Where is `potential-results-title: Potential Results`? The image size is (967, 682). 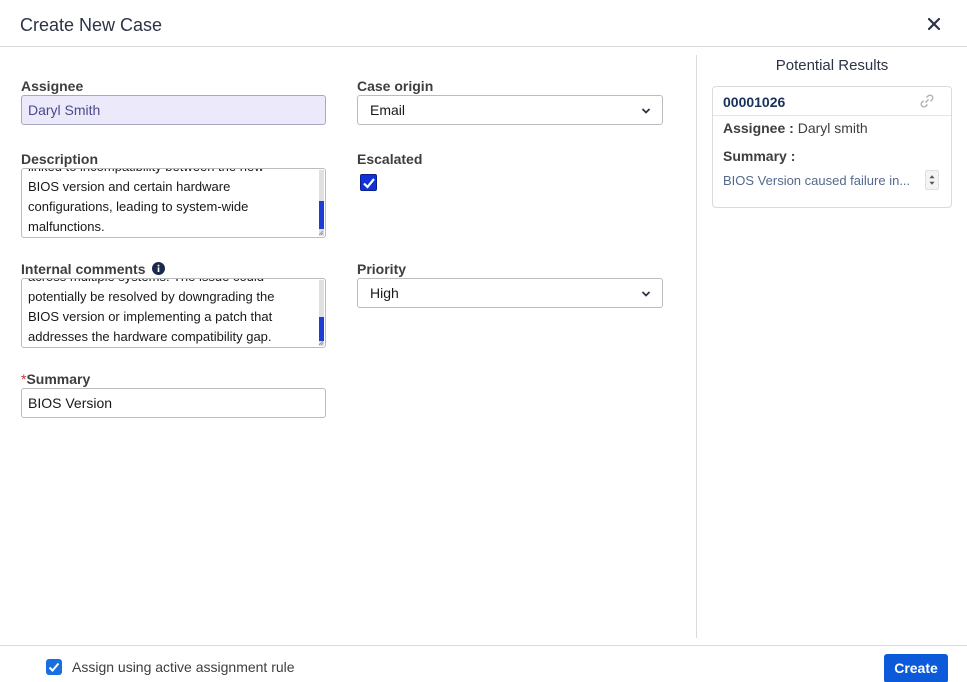
potential-results-title: Potential Results is located at coordinates (832, 65).